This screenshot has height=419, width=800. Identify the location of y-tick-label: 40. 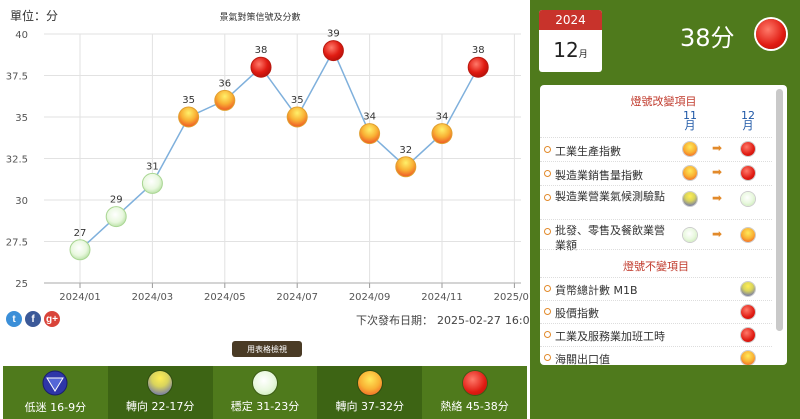
(21, 35).